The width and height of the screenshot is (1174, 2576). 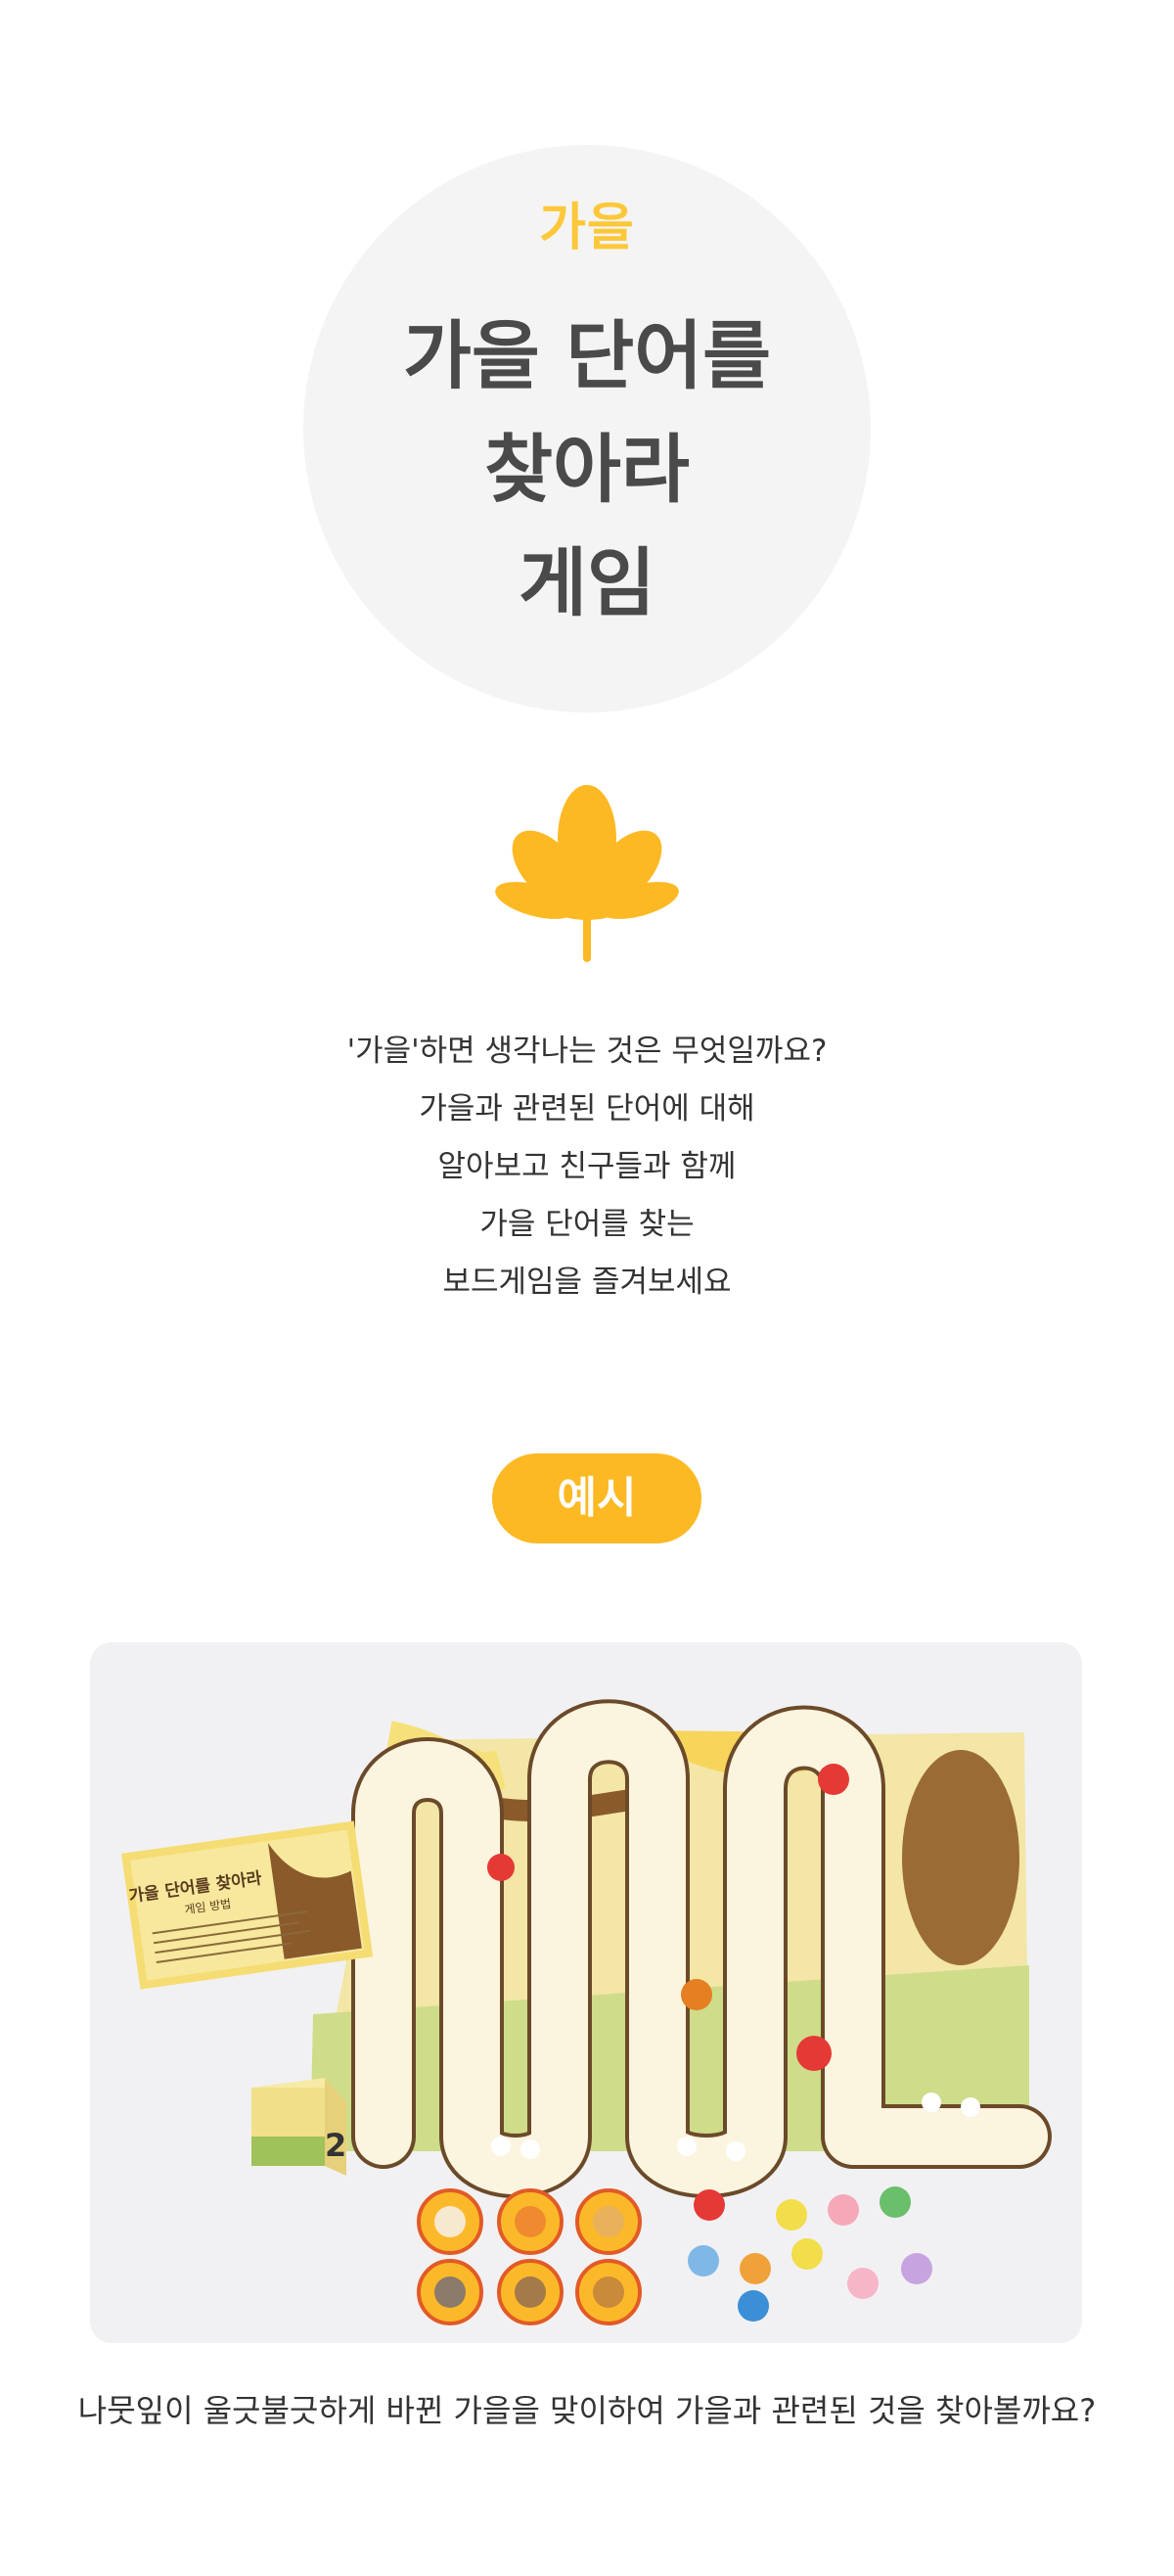 I want to click on heart-markers, so click(x=810, y=2254).